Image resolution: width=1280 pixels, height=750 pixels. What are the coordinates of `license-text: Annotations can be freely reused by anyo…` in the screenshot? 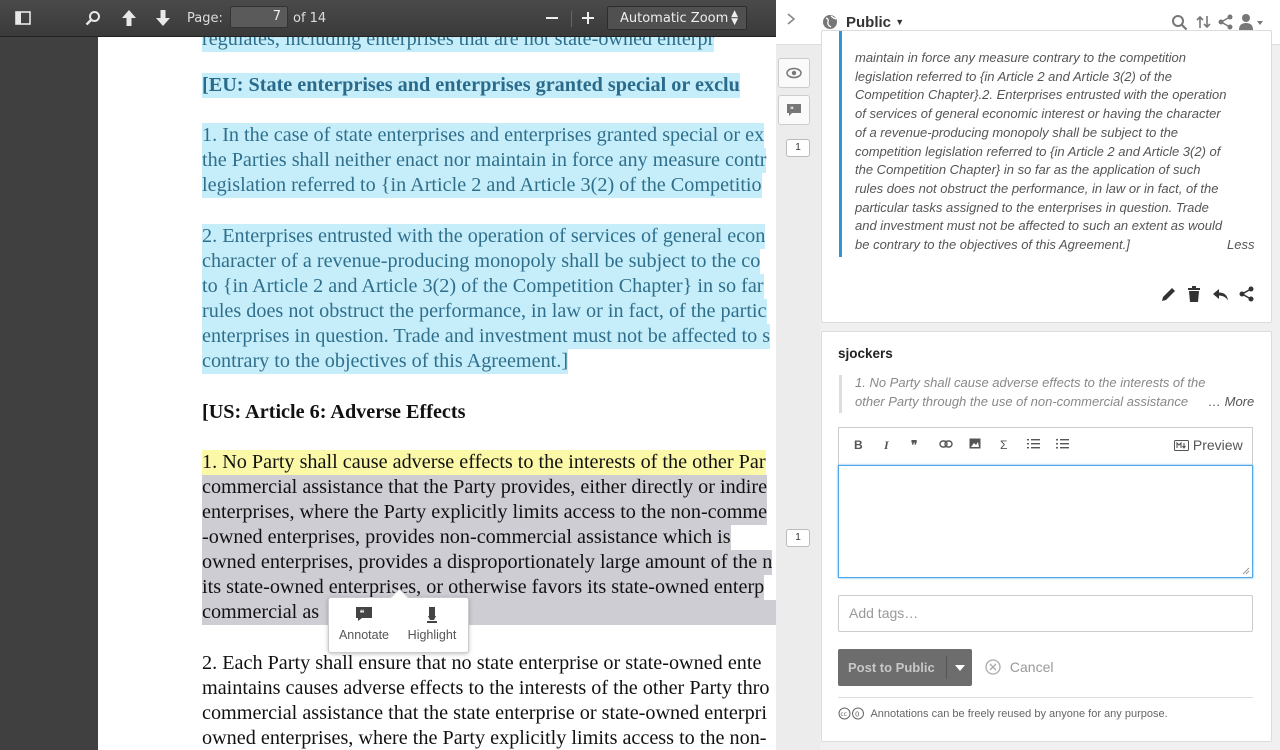 It's located at (1019, 714).